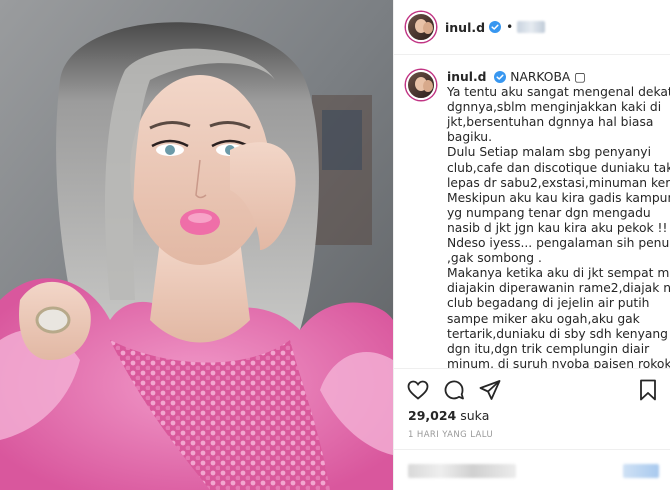  Describe the element at coordinates (432, 415) in the screenshot. I see `likes-number: 29,024` at that location.